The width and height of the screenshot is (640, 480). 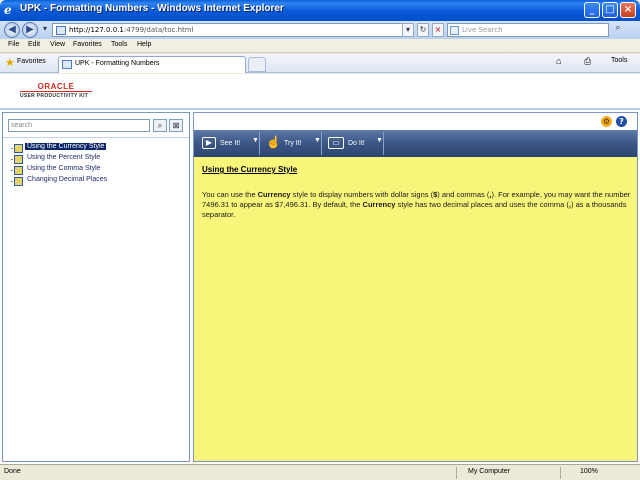 I want to click on favorites-label: Favorites, so click(x=31, y=61).